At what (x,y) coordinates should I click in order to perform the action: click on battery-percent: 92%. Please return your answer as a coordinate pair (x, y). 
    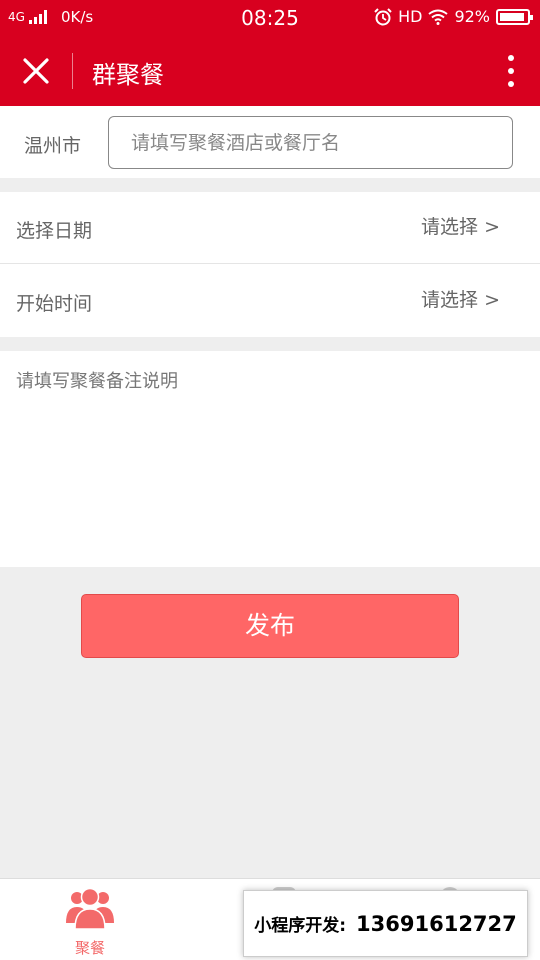
    Looking at the image, I should click on (472, 16).